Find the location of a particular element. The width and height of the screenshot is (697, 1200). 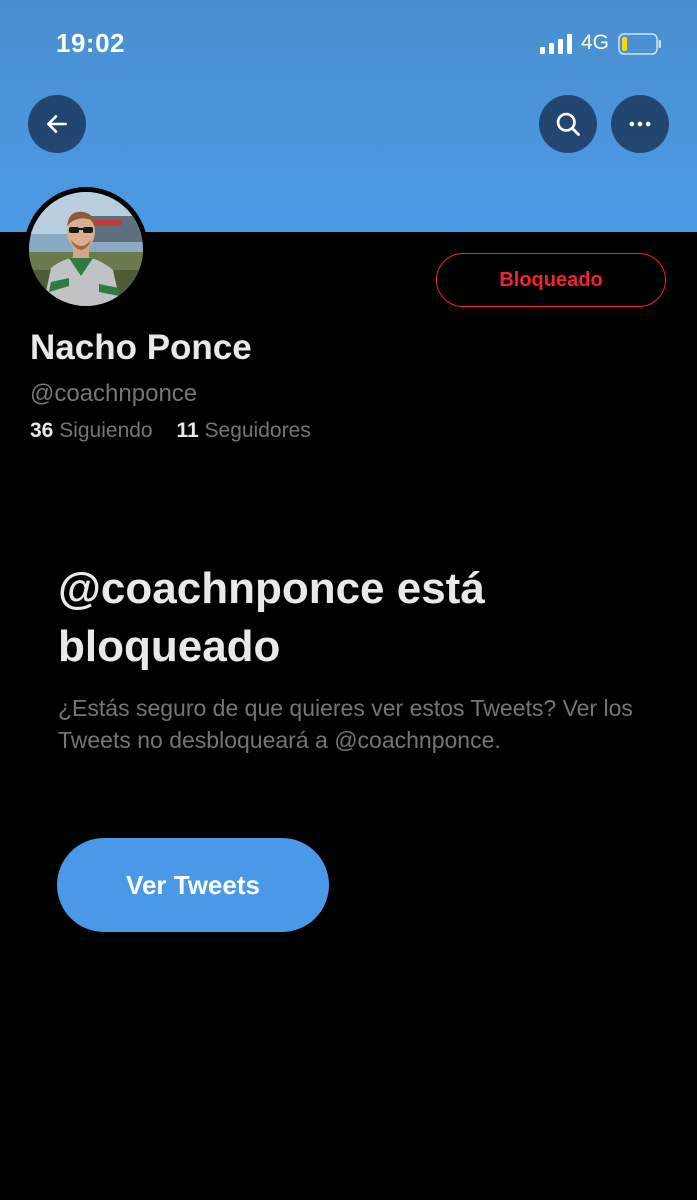

network-type: 4G is located at coordinates (595, 42).